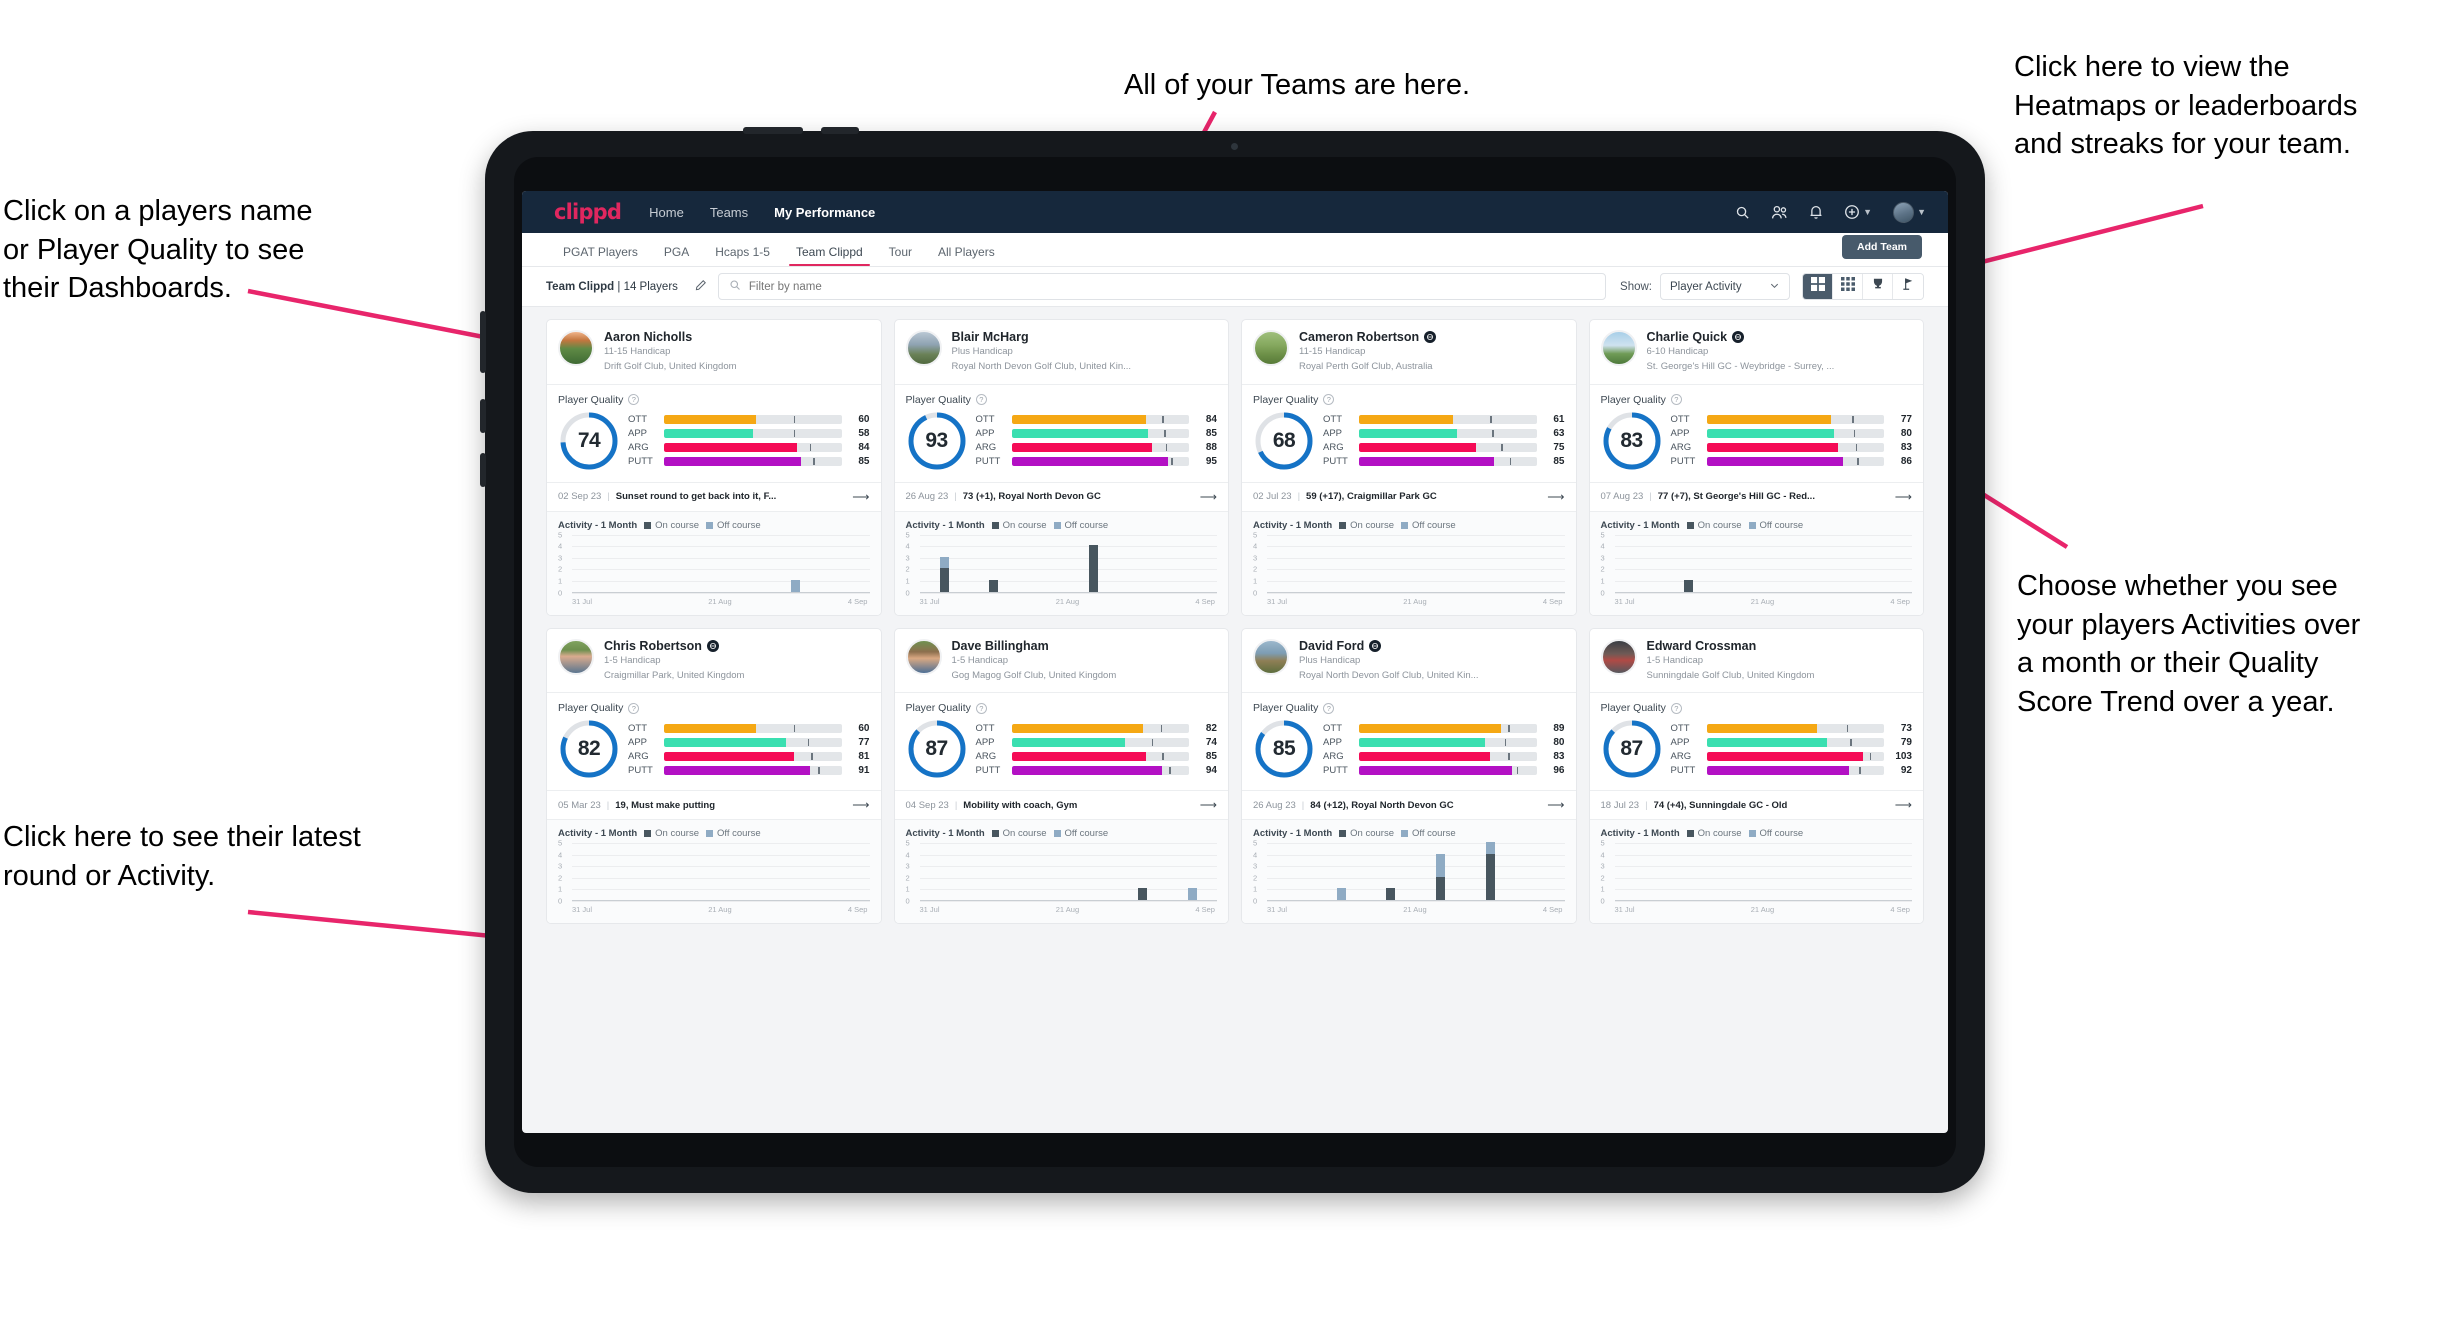 This screenshot has width=2452, height=1319. Describe the element at coordinates (676, 255) in the screenshot. I see `tab-pga: PGA` at that location.